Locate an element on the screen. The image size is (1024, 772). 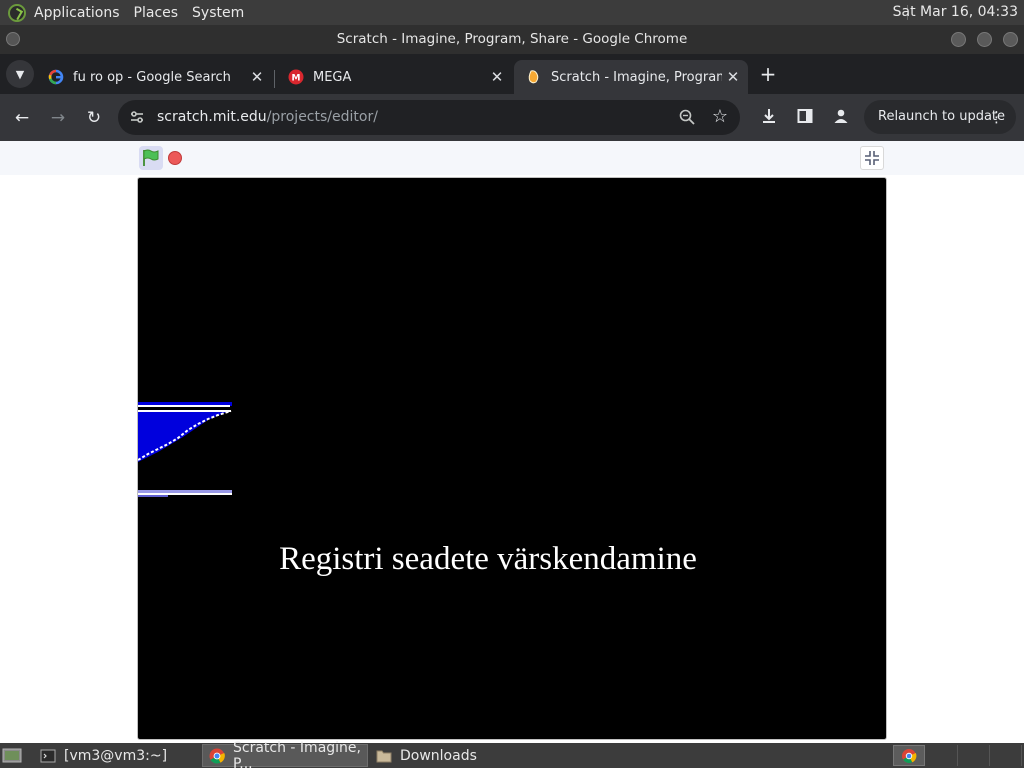
relaunch-to-update-button: Relaunch to update ⋮ is located at coordinates (940, 117).